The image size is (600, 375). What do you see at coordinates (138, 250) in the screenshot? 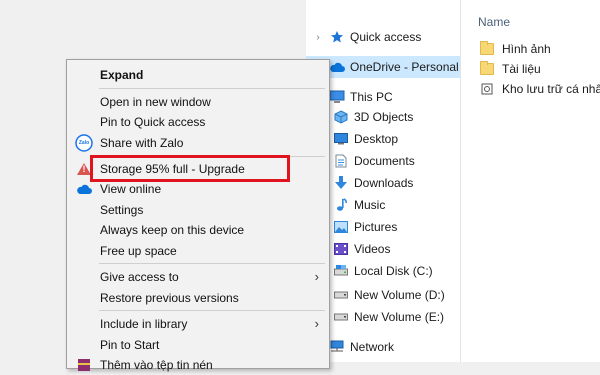
I see `menu-label: Free up space` at bounding box center [138, 250].